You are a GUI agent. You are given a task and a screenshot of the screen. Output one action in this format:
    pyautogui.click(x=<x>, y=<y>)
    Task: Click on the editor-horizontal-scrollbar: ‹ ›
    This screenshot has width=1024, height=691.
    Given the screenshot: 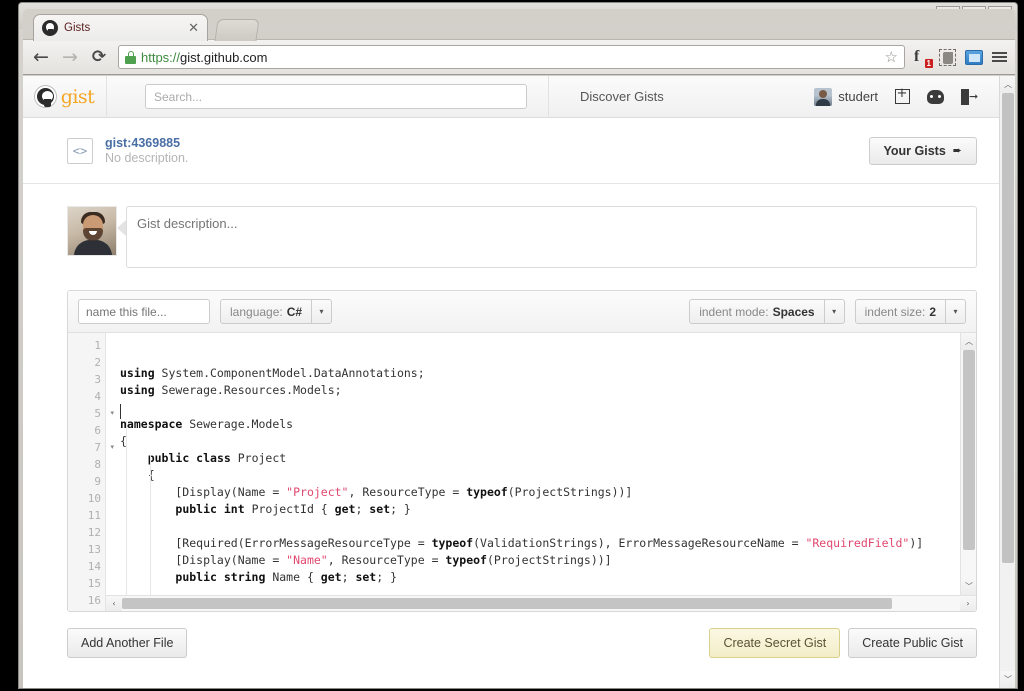 What is the action you would take?
    pyautogui.click(x=541, y=603)
    